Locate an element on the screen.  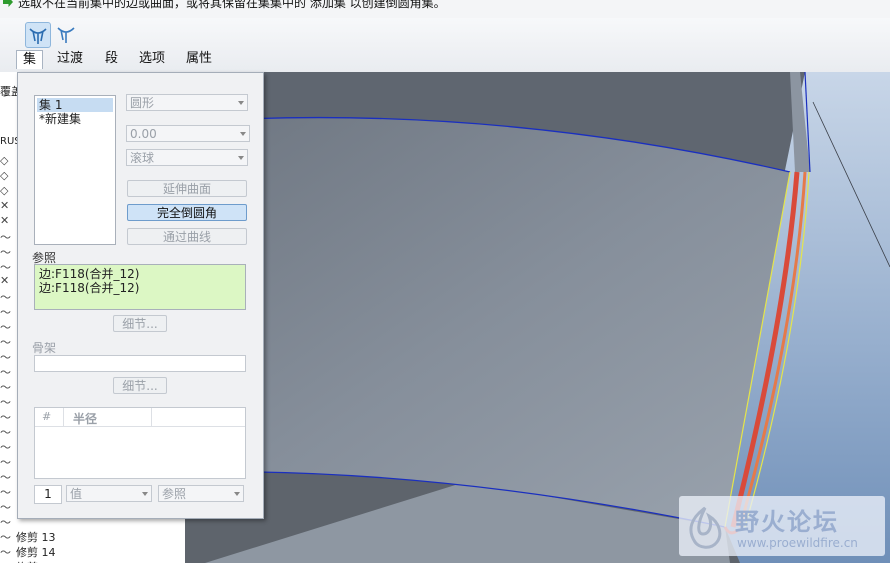
tab-properties: 属性 is located at coordinates (199, 59).